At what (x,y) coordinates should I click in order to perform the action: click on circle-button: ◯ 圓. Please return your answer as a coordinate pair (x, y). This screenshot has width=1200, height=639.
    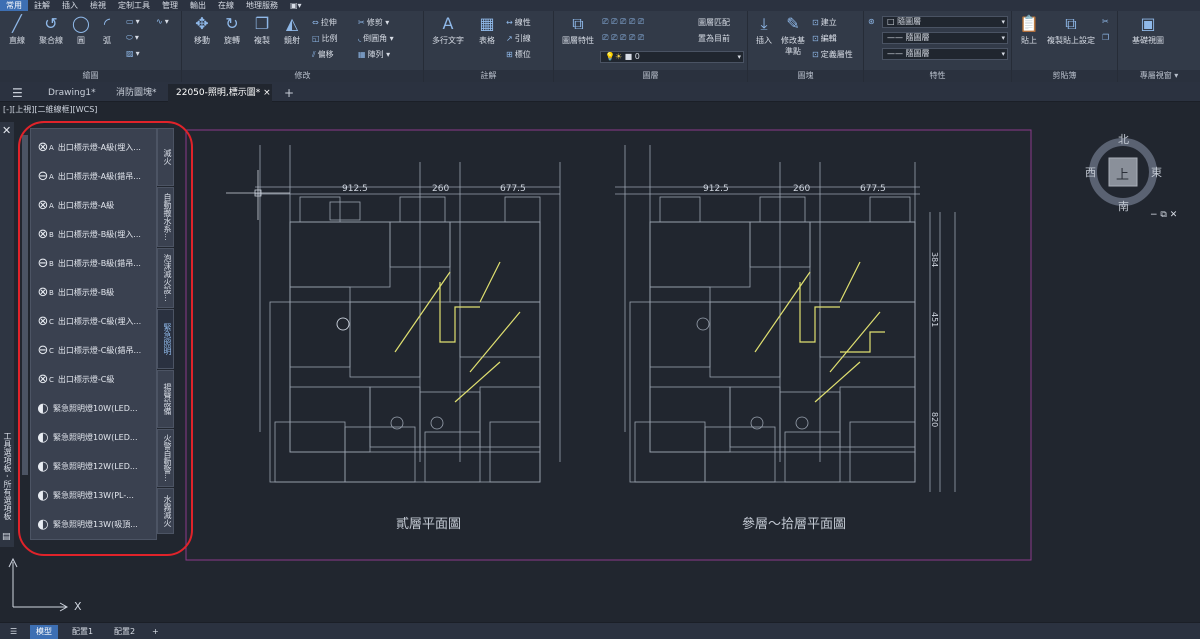
    Looking at the image, I should click on (81, 30).